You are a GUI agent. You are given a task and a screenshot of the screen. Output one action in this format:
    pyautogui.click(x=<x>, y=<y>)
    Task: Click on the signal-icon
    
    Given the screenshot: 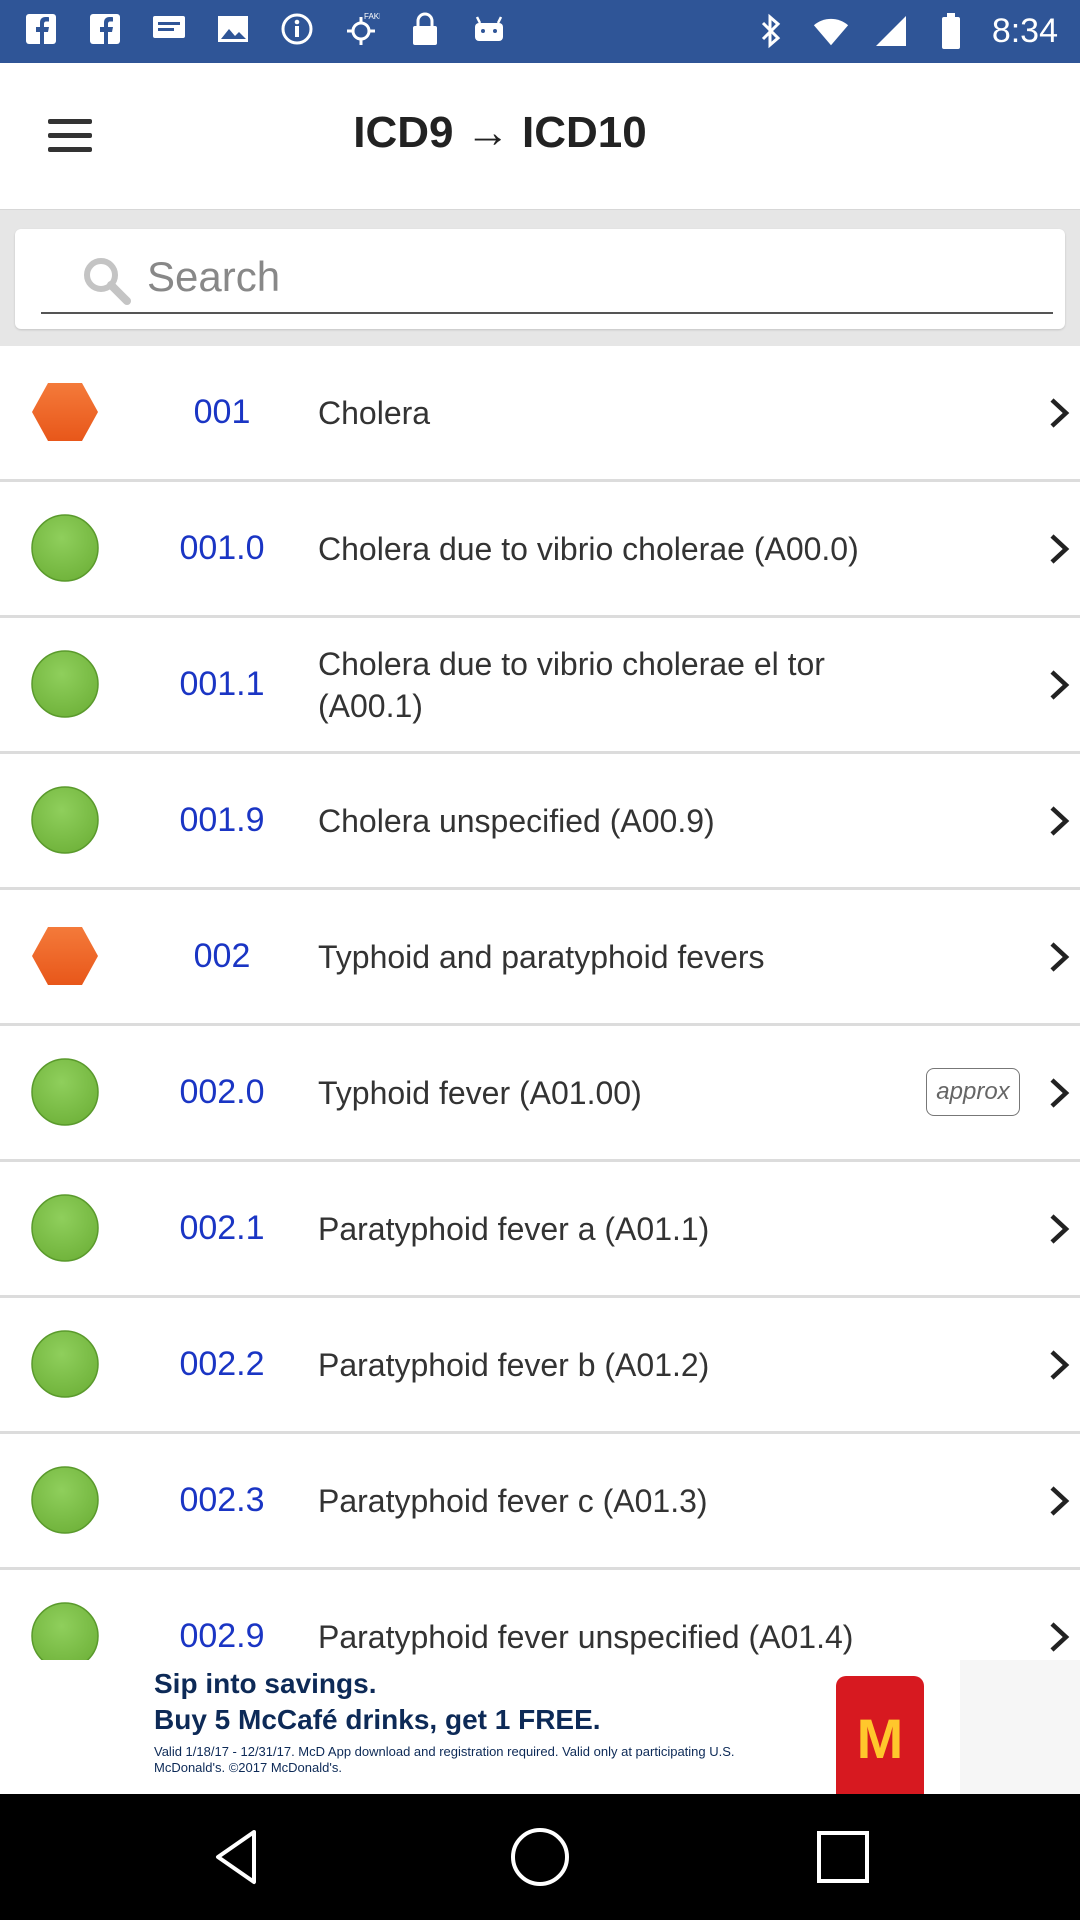 What is the action you would take?
    pyautogui.click(x=891, y=31)
    